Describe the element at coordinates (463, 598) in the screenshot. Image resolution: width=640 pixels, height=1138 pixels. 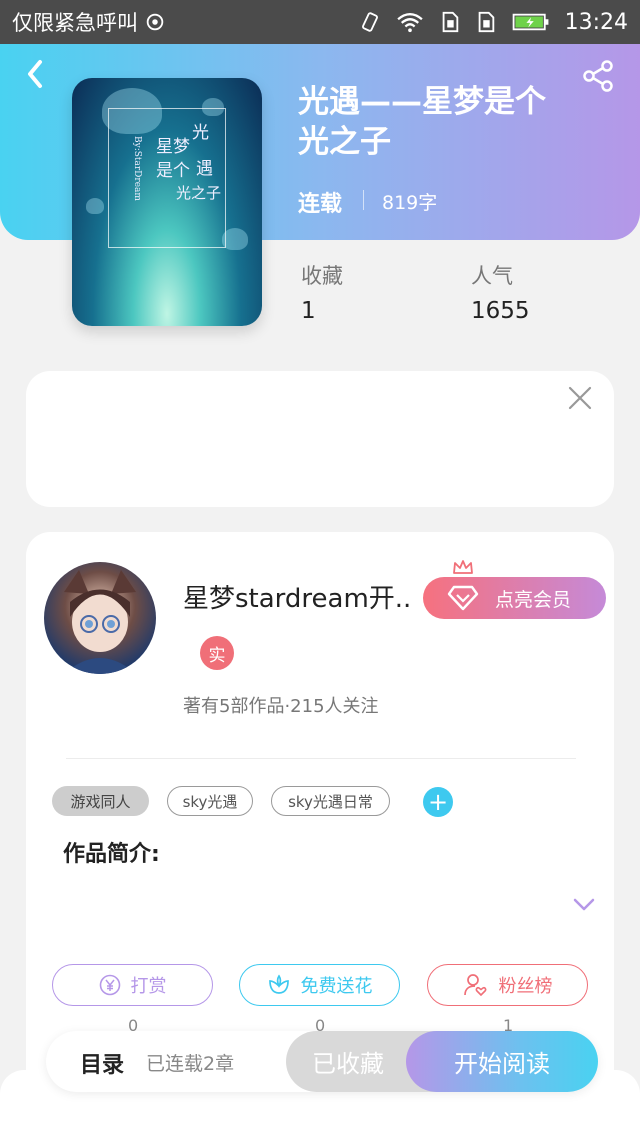
I see `diamond-icon` at that location.